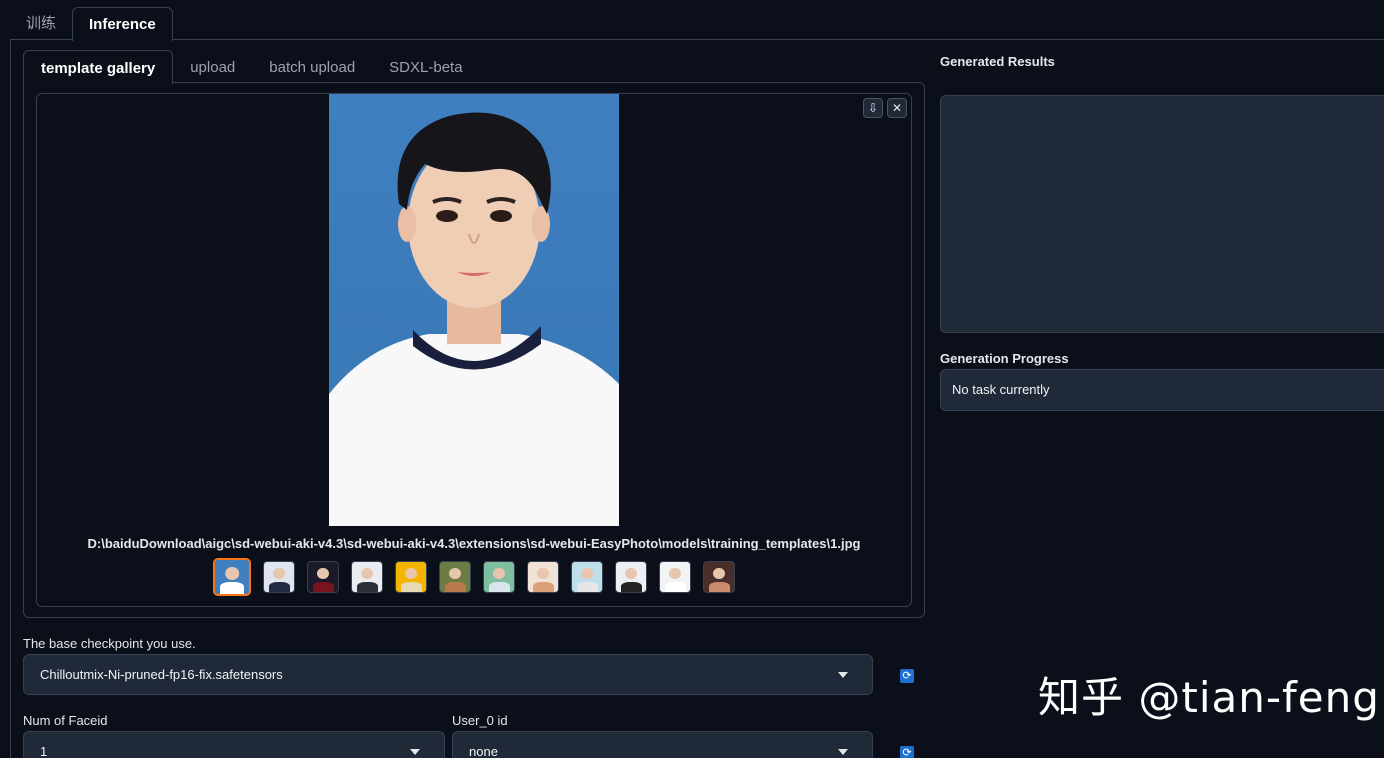 This screenshot has width=1384, height=758. I want to click on template-preview-image, so click(474, 310).